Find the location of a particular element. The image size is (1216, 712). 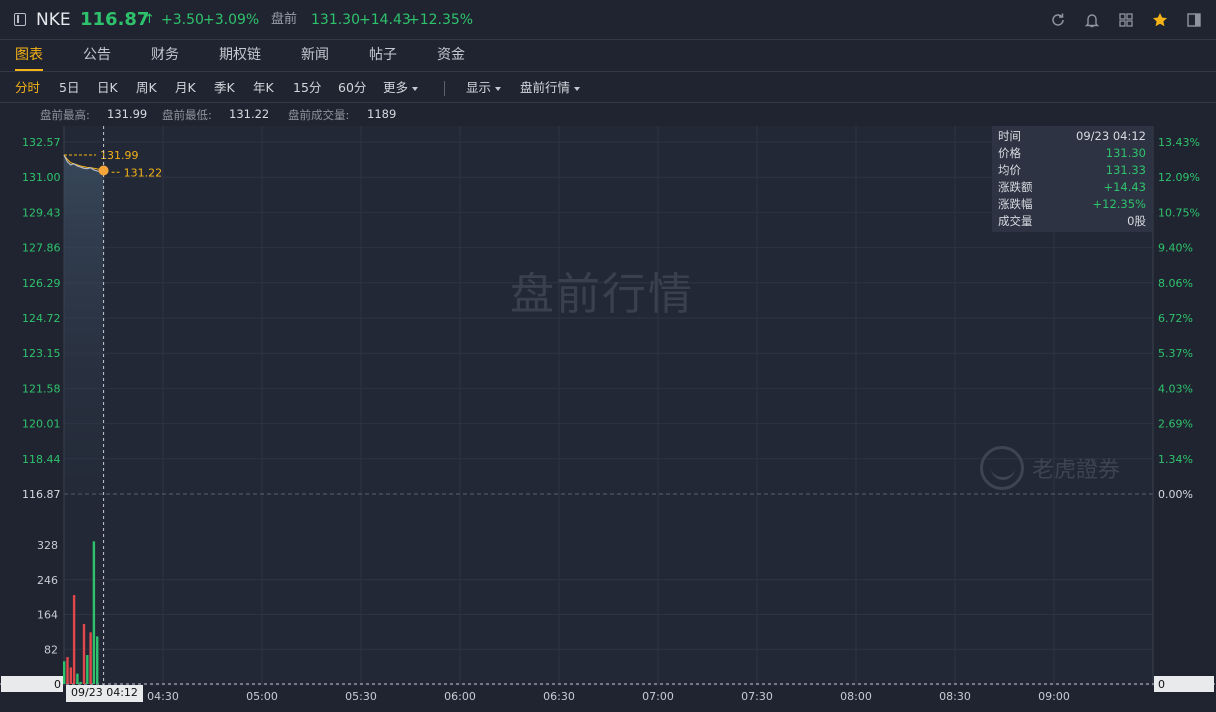

percent-axis-label: 0.00% is located at coordinates (1175, 494).